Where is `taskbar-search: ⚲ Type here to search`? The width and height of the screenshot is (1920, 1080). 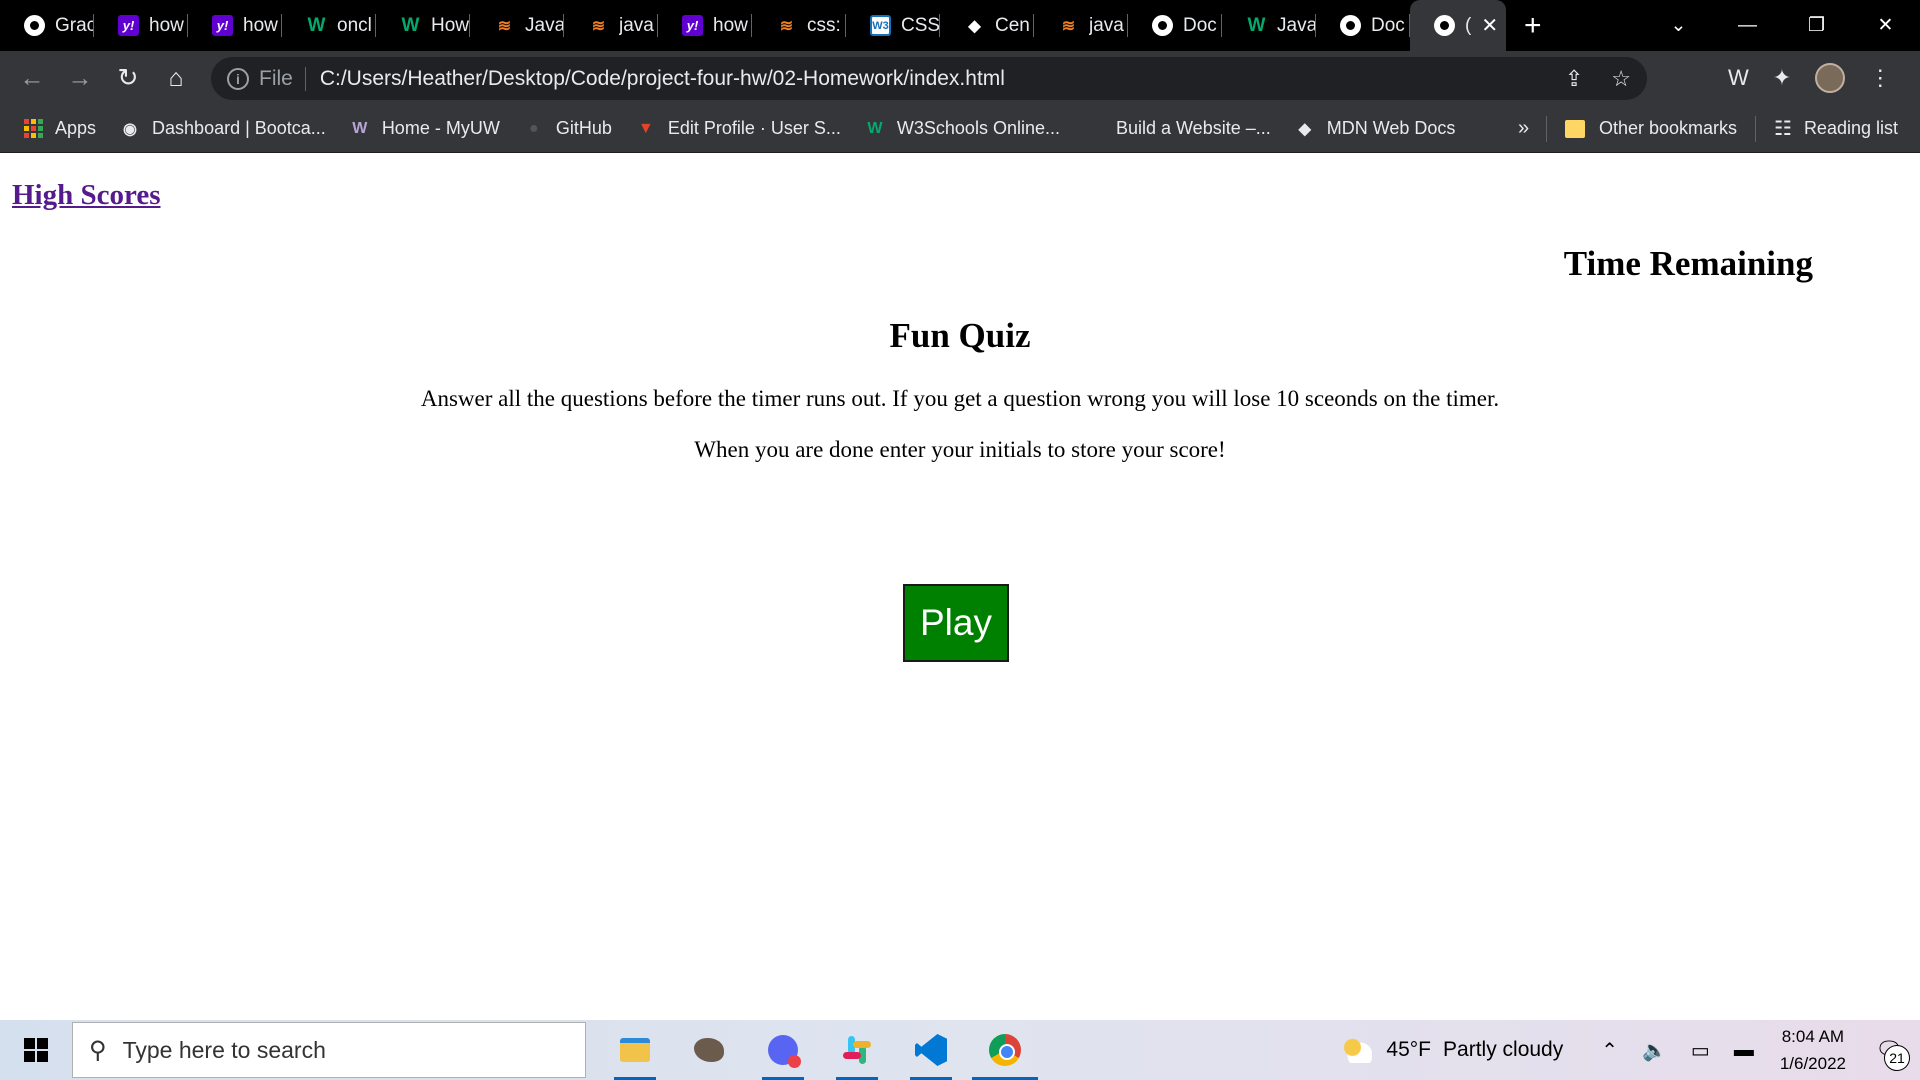
taskbar-search: ⚲ Type here to search is located at coordinates (329, 1050).